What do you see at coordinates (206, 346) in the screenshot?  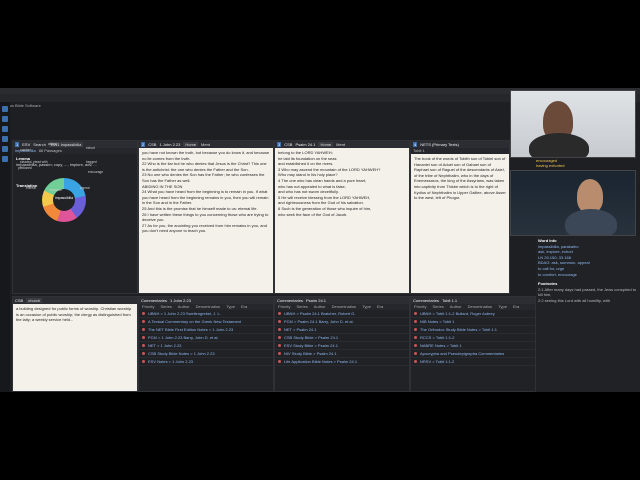 I see `commentary-row: NET > 1 John 2.23` at bounding box center [206, 346].